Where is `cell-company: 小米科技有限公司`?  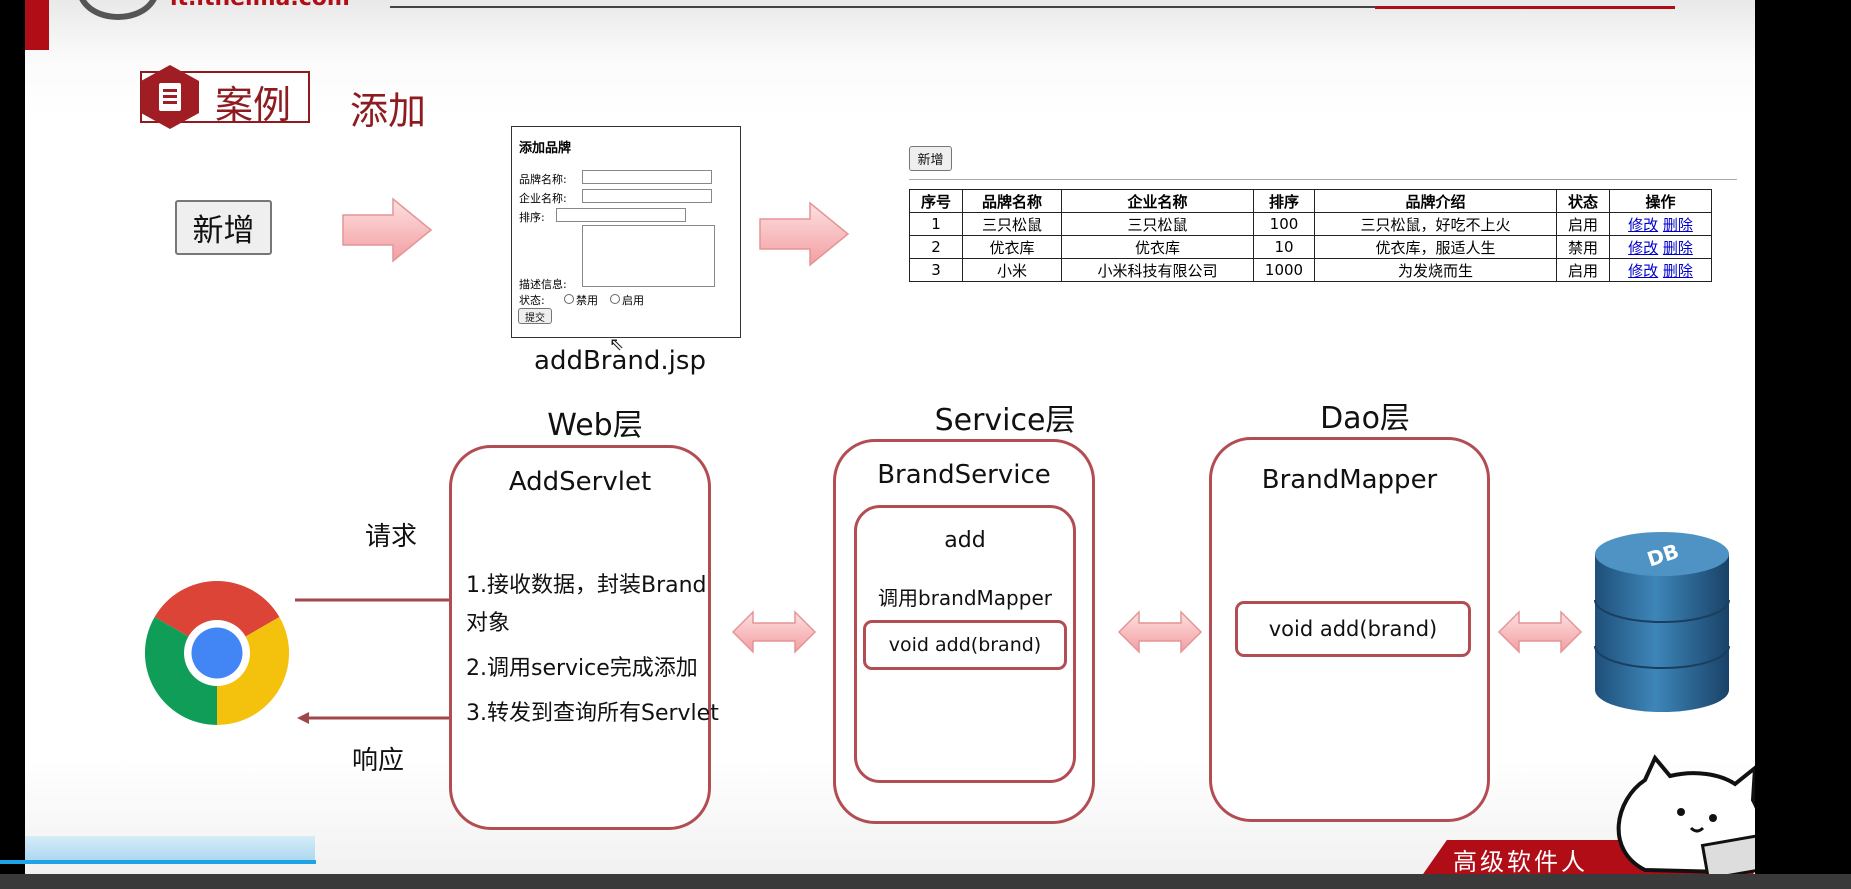 cell-company: 小米科技有限公司 is located at coordinates (1157, 270).